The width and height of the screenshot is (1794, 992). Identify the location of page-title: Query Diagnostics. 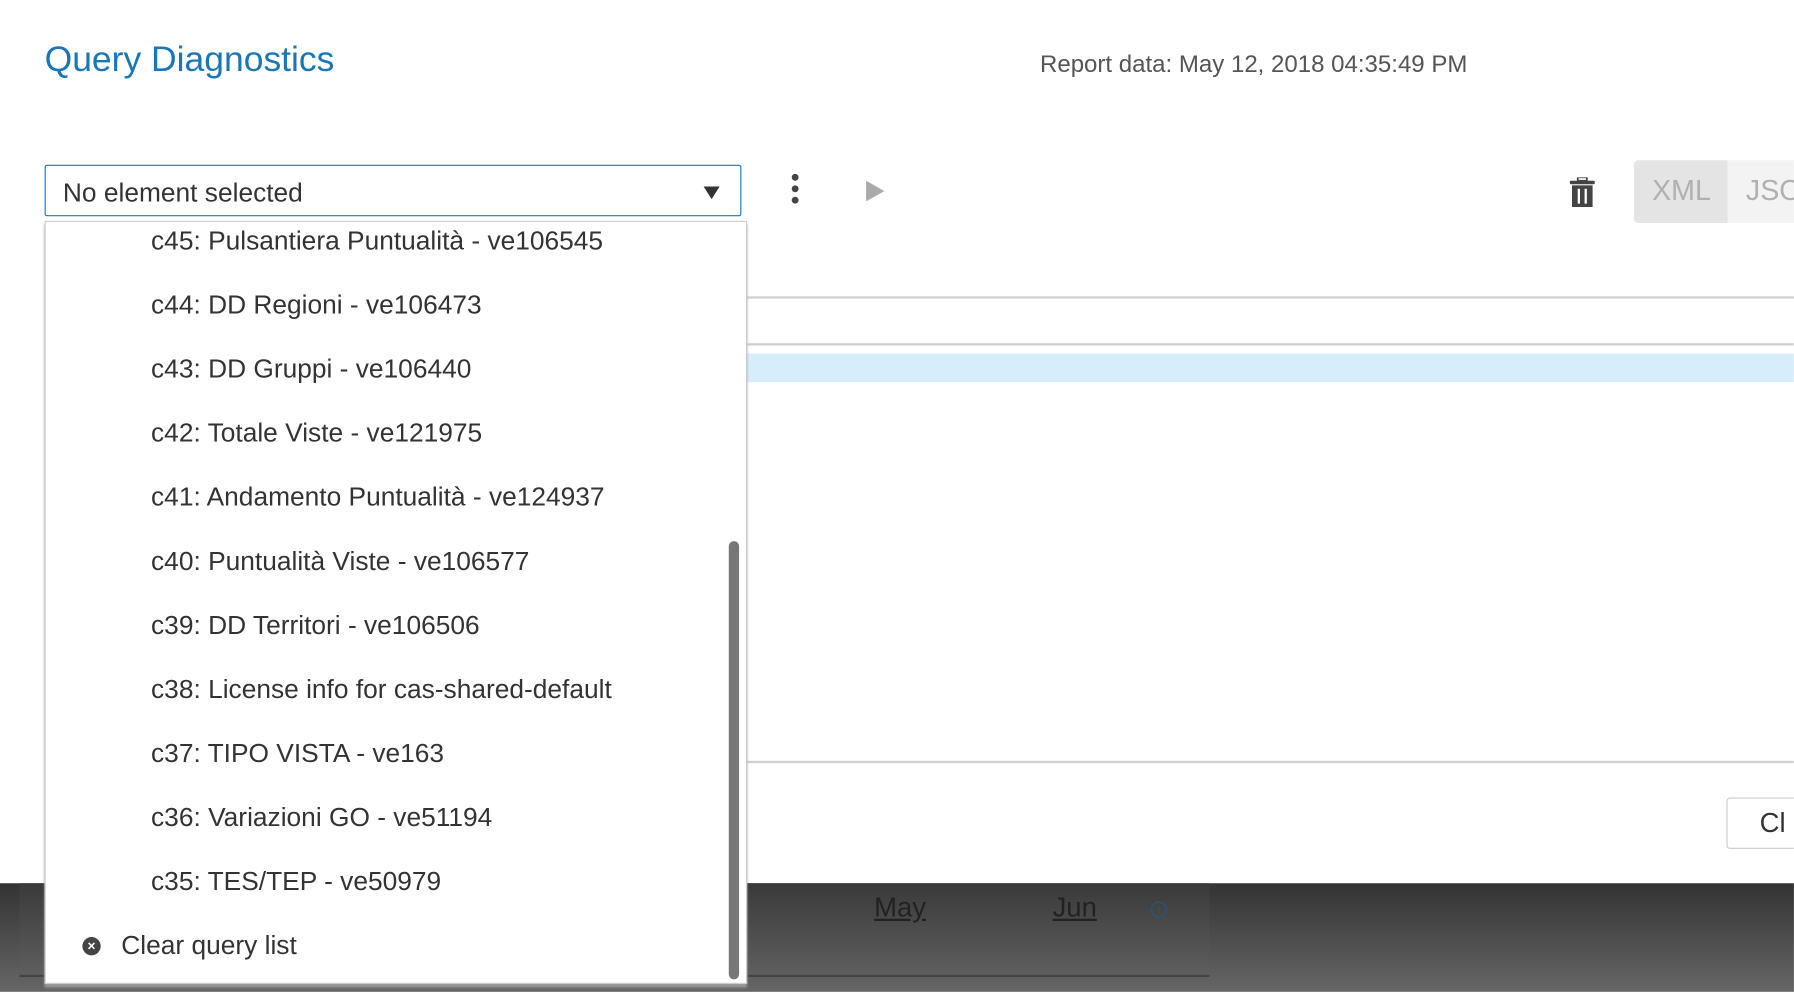
(189, 58).